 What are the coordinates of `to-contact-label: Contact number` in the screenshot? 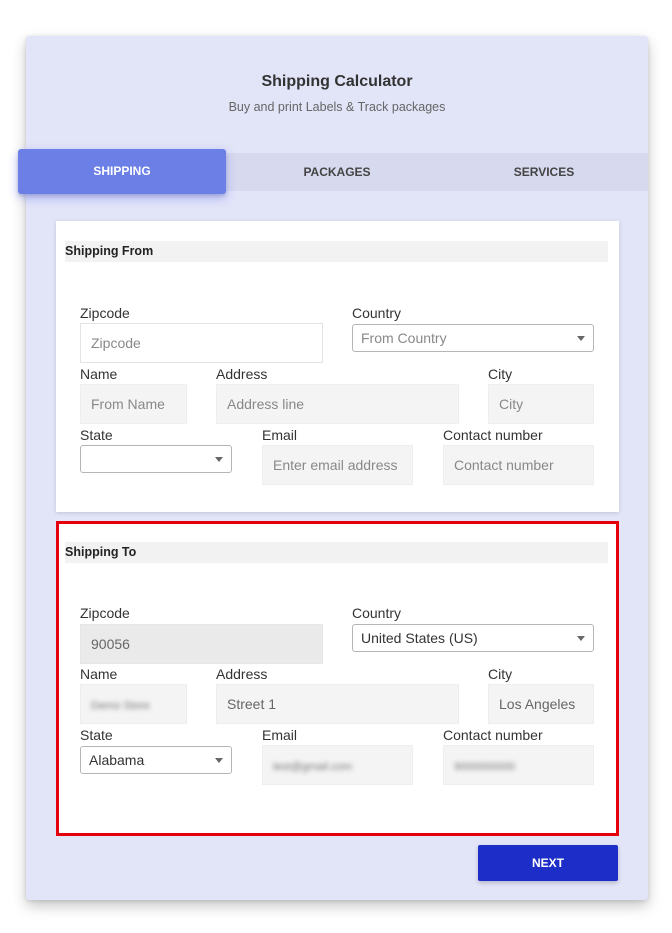 It's located at (493, 735).